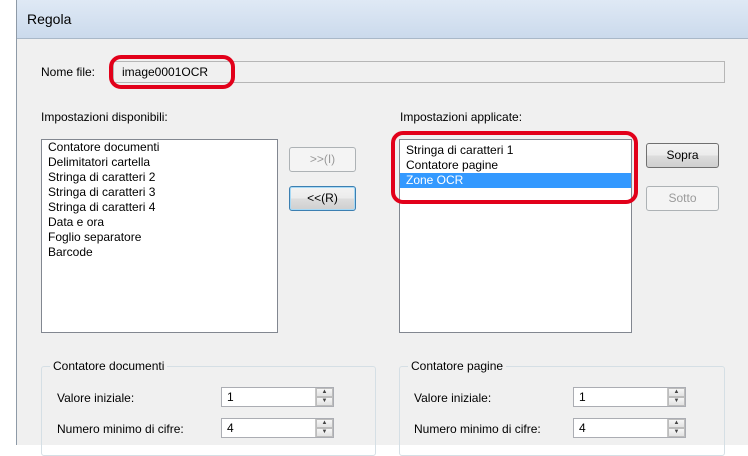 The width and height of the screenshot is (748, 456). What do you see at coordinates (277, 397) in the screenshot?
I see `doc-initial-value-spinner: 1 ▲ ▼` at bounding box center [277, 397].